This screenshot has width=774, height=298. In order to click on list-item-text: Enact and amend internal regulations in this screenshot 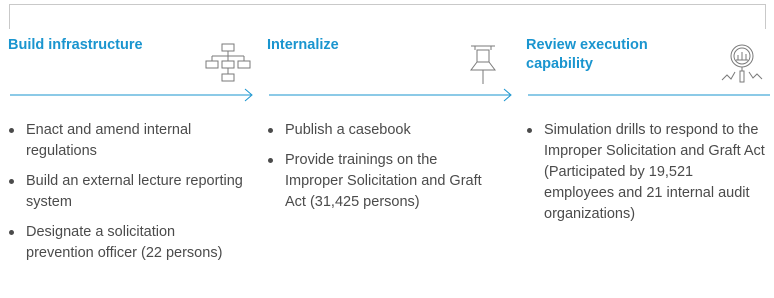, I will do `click(109, 140)`.